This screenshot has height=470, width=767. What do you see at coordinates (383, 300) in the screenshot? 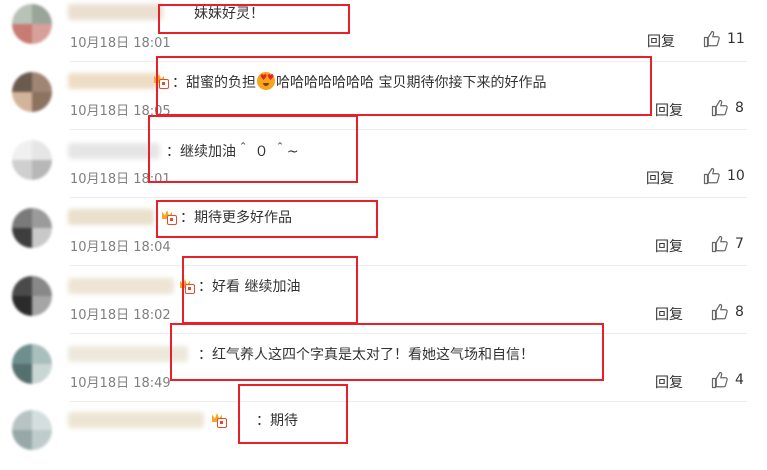
I see `comment-item: ：好看 继续加油 10月18日 18:02 回复 8` at bounding box center [383, 300].